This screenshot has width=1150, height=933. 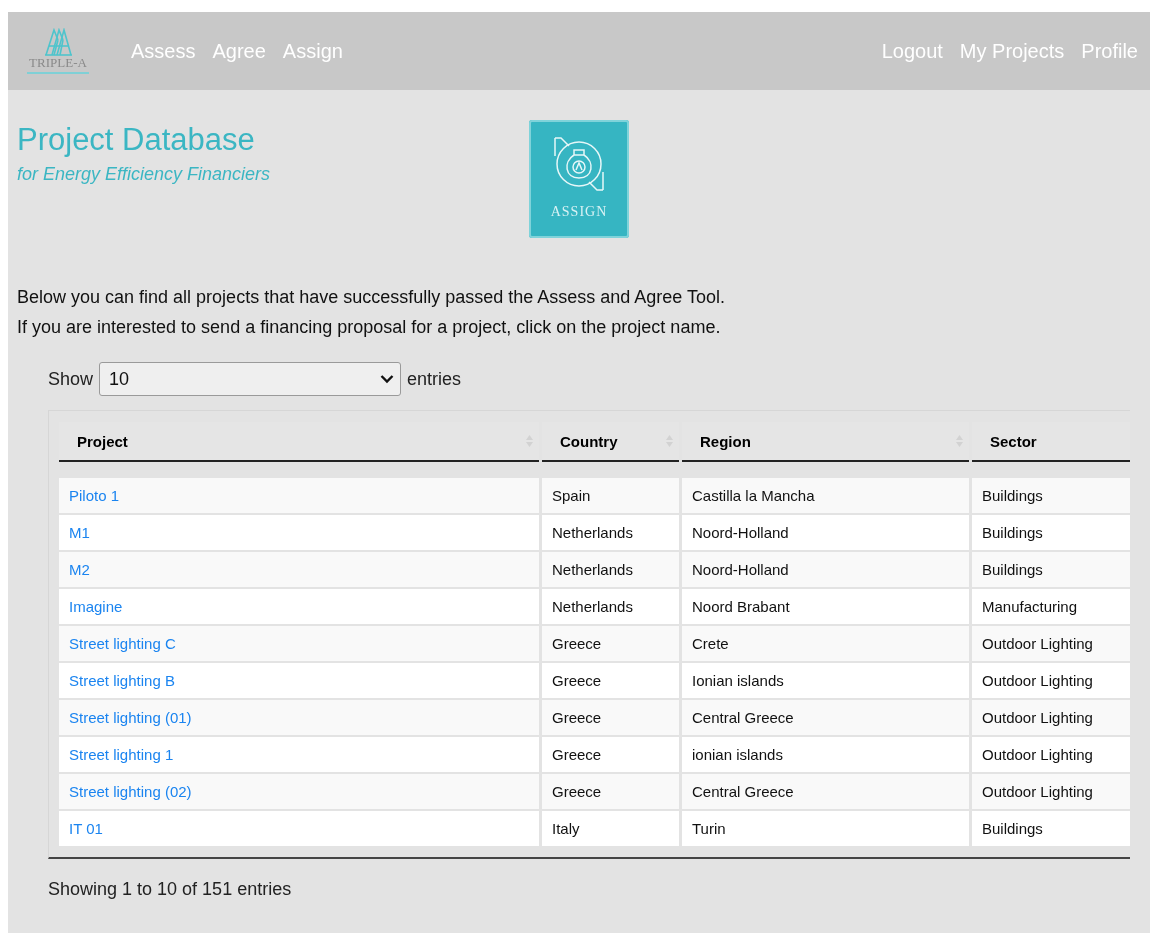 What do you see at coordinates (79, 569) in the screenshot?
I see `project-link: M2` at bounding box center [79, 569].